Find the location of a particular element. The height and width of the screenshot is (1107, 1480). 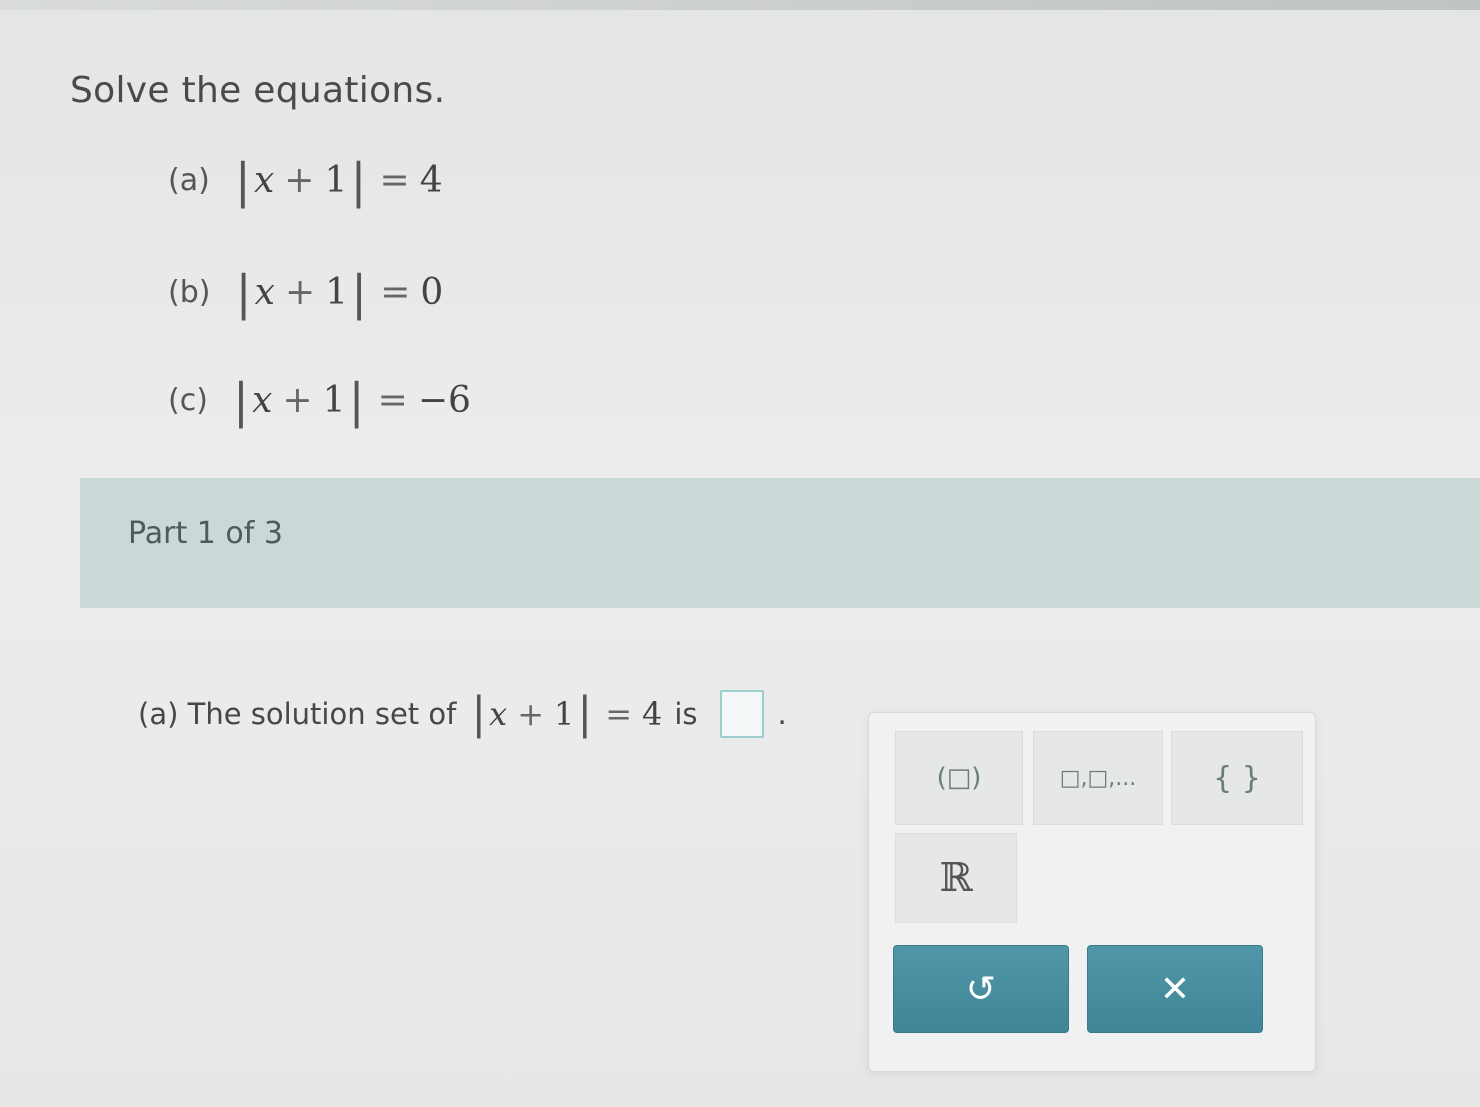

problem-label: (a) is located at coordinates (189, 180).